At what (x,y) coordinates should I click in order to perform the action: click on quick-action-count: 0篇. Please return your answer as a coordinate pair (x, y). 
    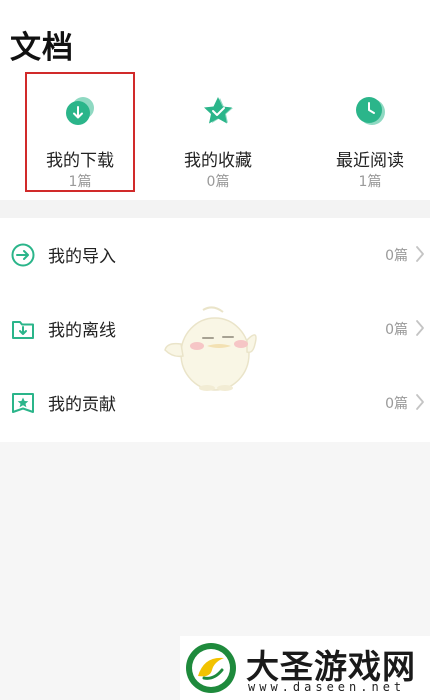
    Looking at the image, I should click on (218, 182).